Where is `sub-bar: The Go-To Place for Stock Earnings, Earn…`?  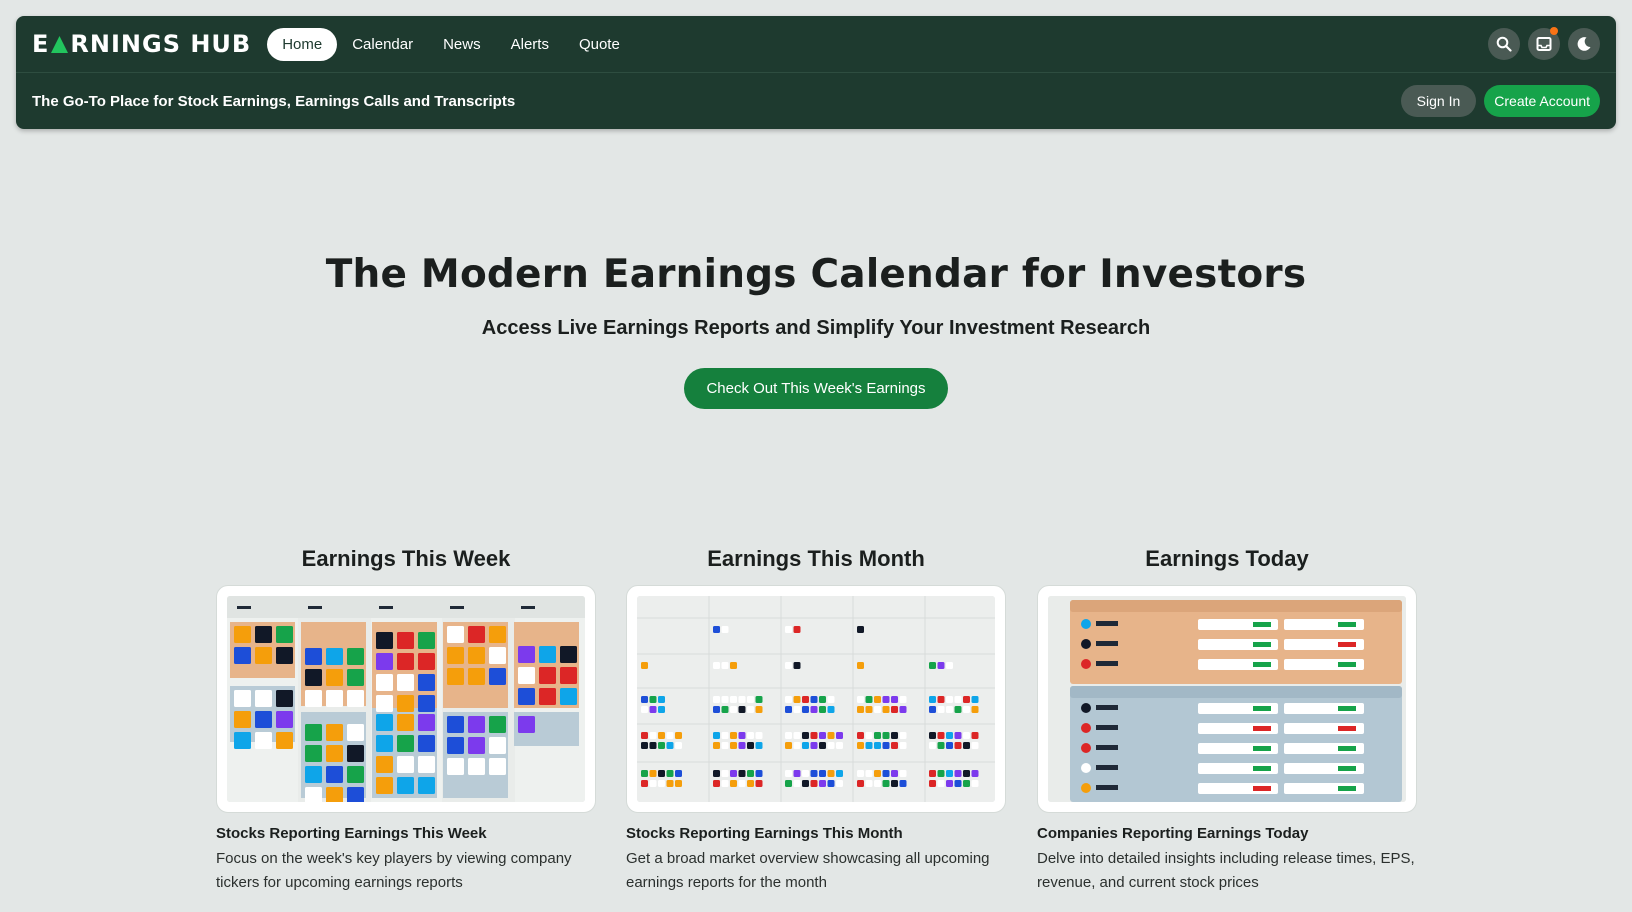
sub-bar: The Go-To Place for Stock Earnings, Earn… is located at coordinates (816, 101).